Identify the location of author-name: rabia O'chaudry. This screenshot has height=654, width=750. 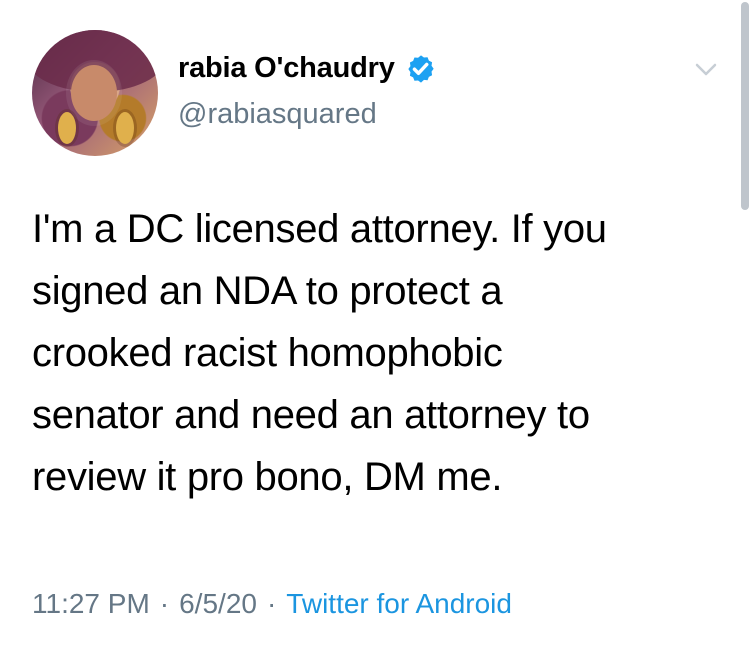
(286, 68).